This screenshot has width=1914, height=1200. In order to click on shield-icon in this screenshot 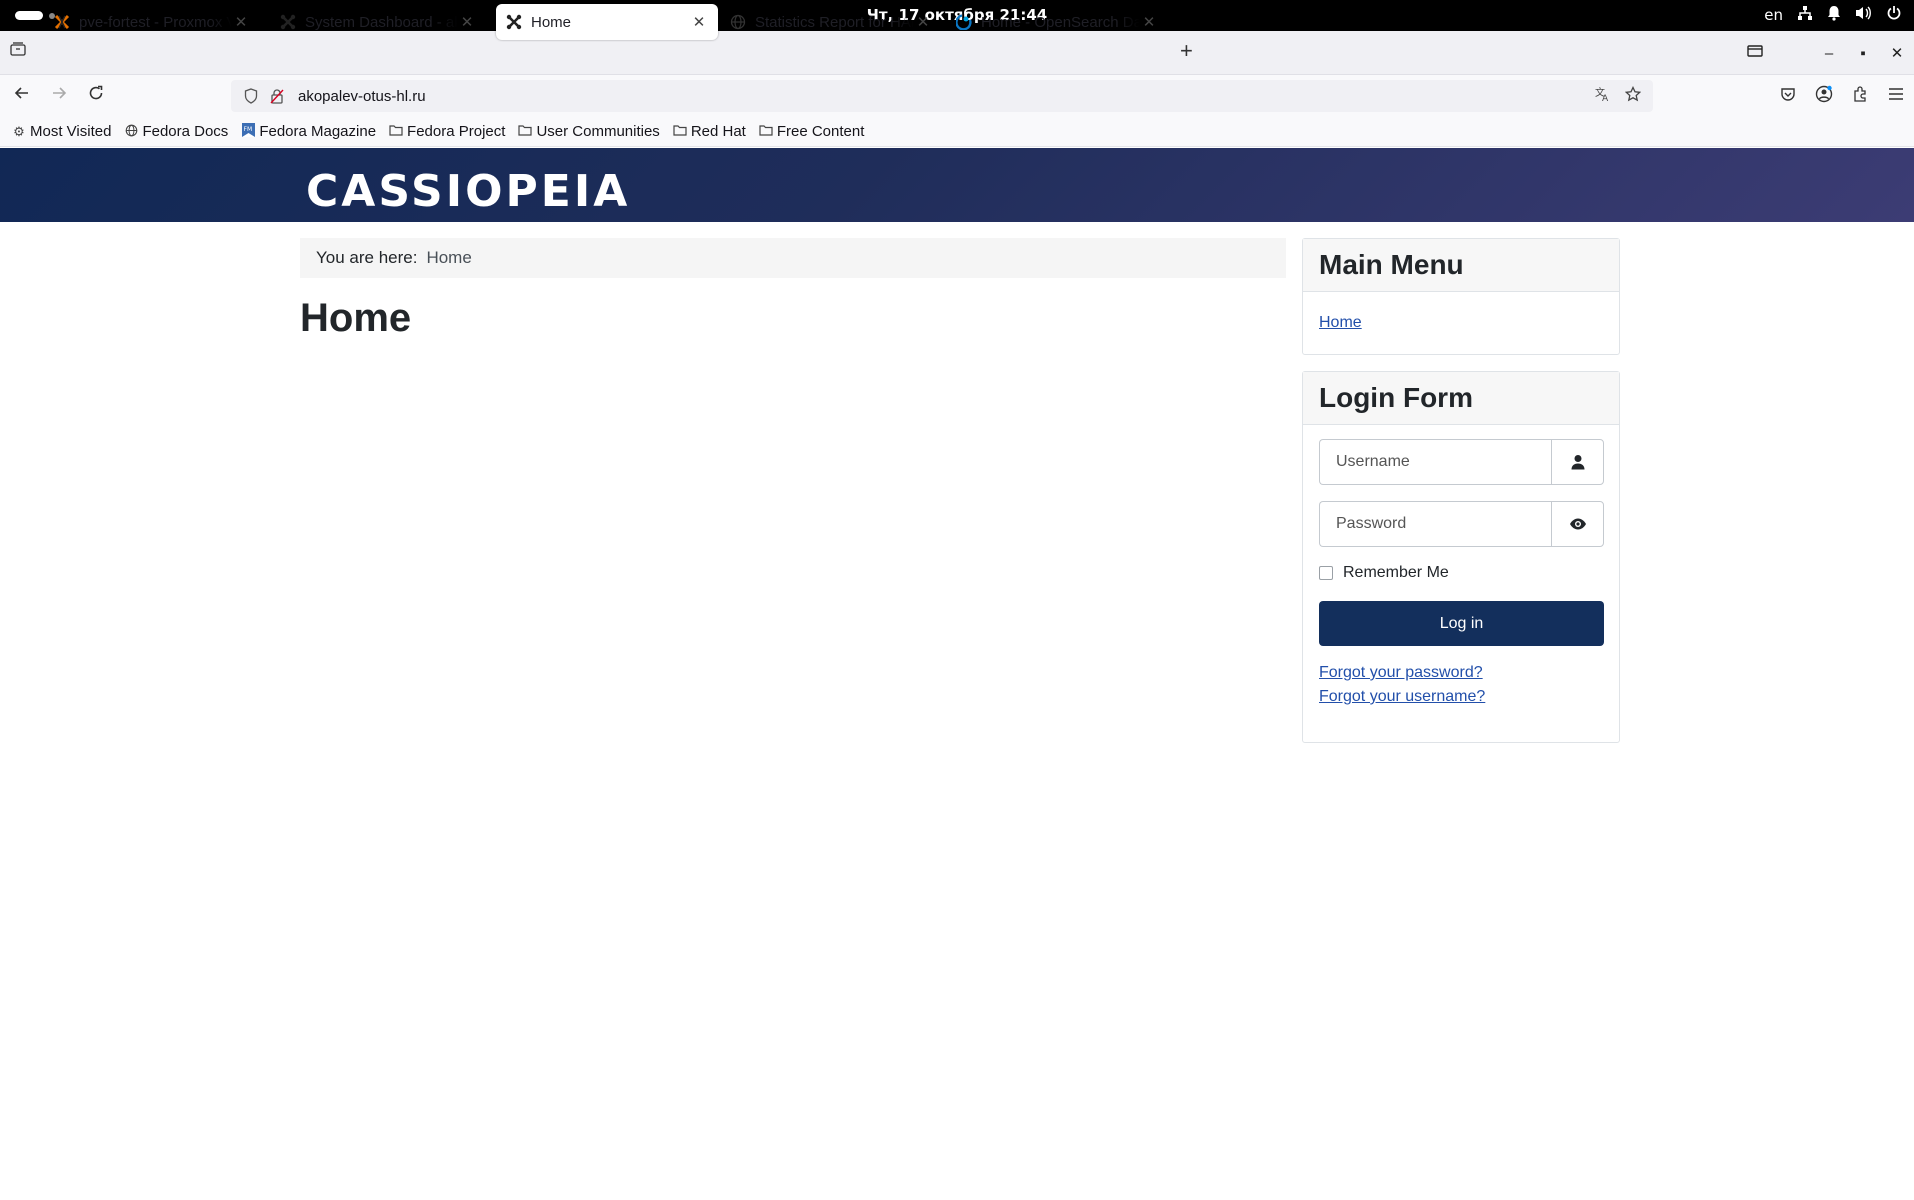, I will do `click(251, 96)`.